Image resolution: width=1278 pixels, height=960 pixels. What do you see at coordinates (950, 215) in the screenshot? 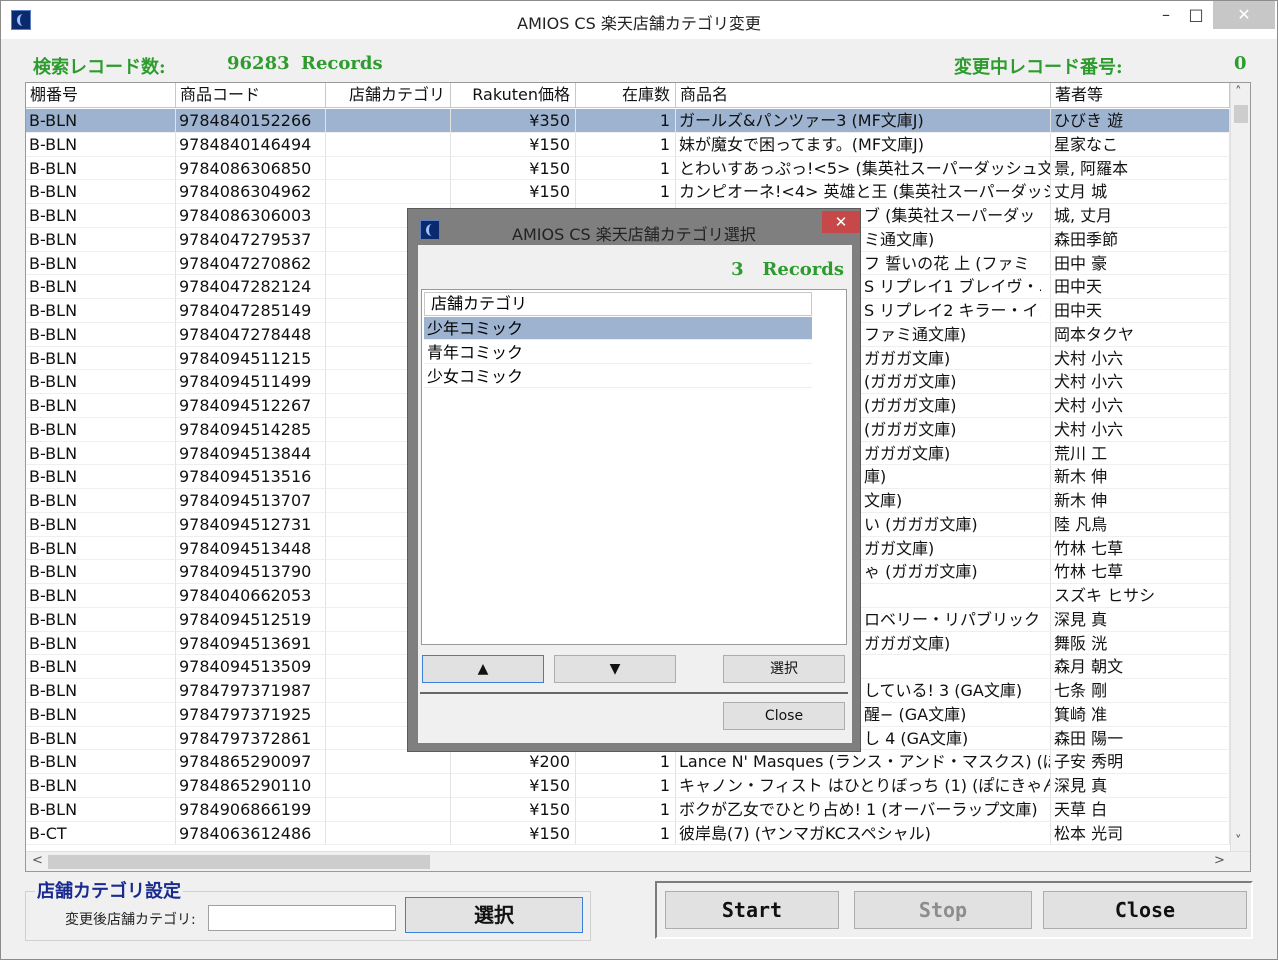
I see `table-cell-partial-title: ブ (集英社スーパーダッ` at bounding box center [950, 215].